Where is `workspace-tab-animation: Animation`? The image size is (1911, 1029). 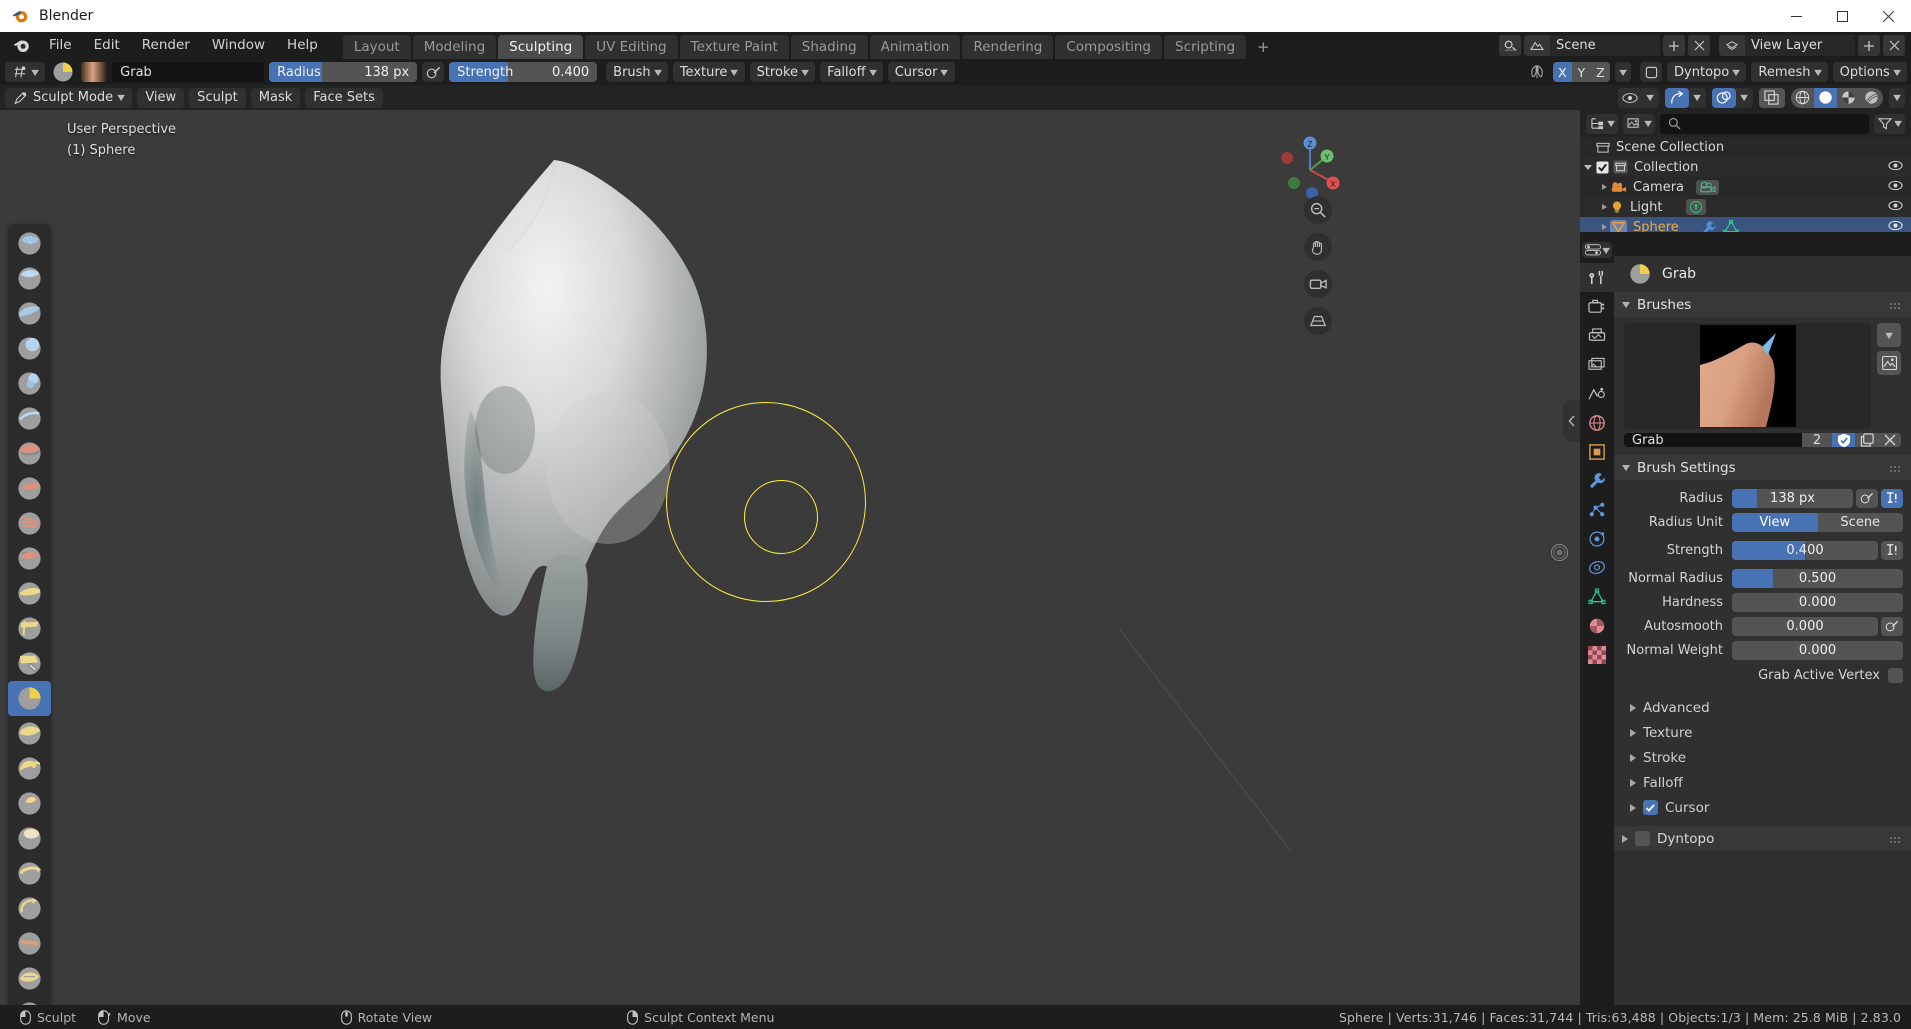
workspace-tab-animation: Animation is located at coordinates (915, 47).